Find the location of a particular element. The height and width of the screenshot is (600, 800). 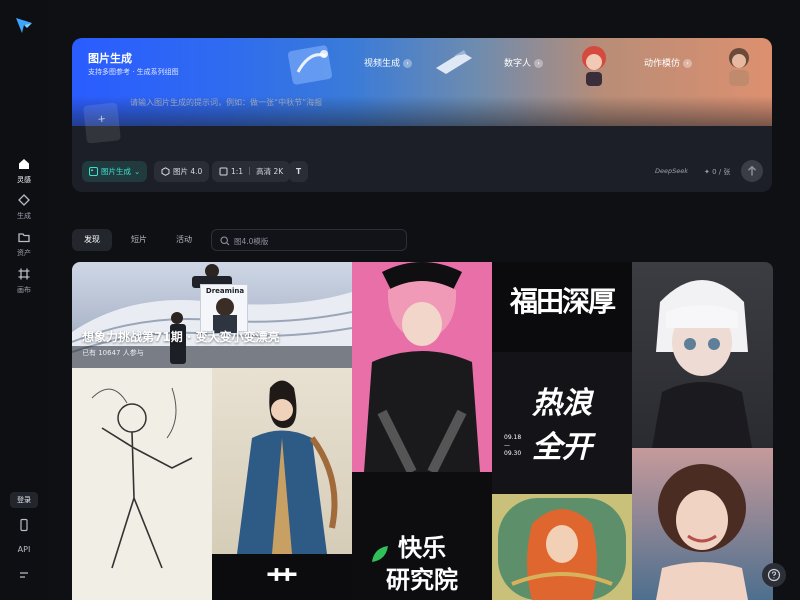

gallery-item-portrait is located at coordinates (702, 524).